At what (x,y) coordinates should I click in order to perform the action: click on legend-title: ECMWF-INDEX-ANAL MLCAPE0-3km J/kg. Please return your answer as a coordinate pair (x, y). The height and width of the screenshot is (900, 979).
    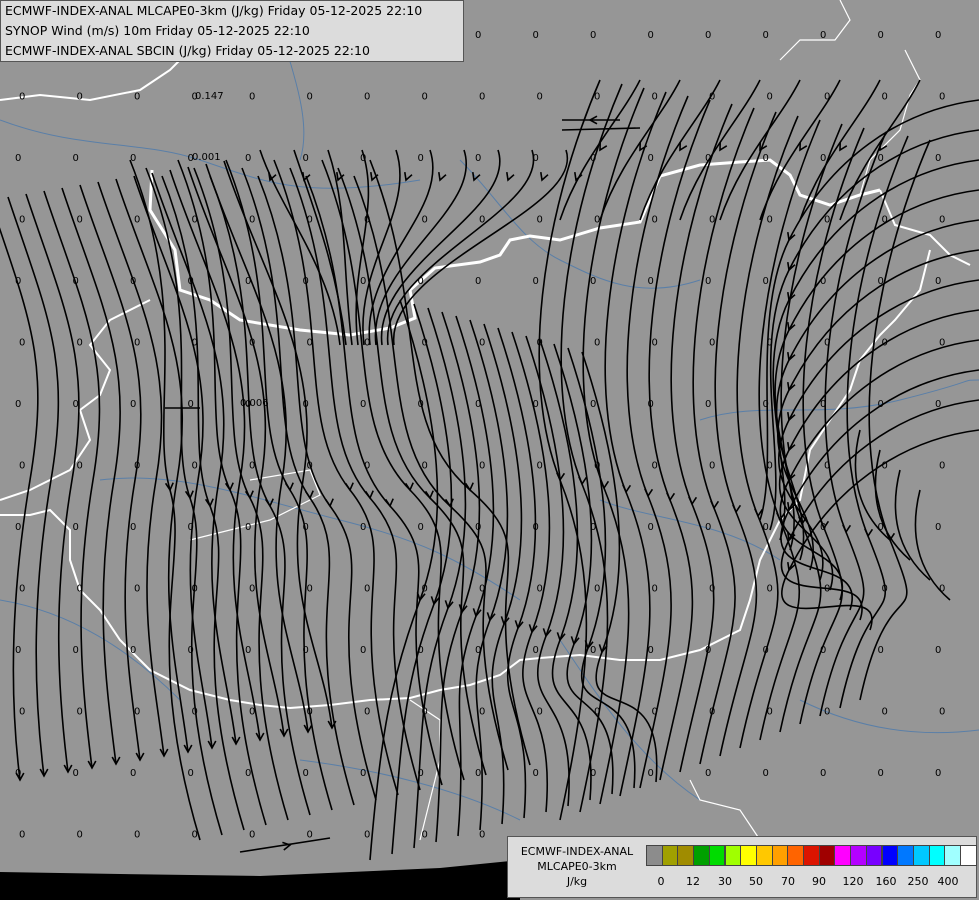
    Looking at the image, I should click on (577, 866).